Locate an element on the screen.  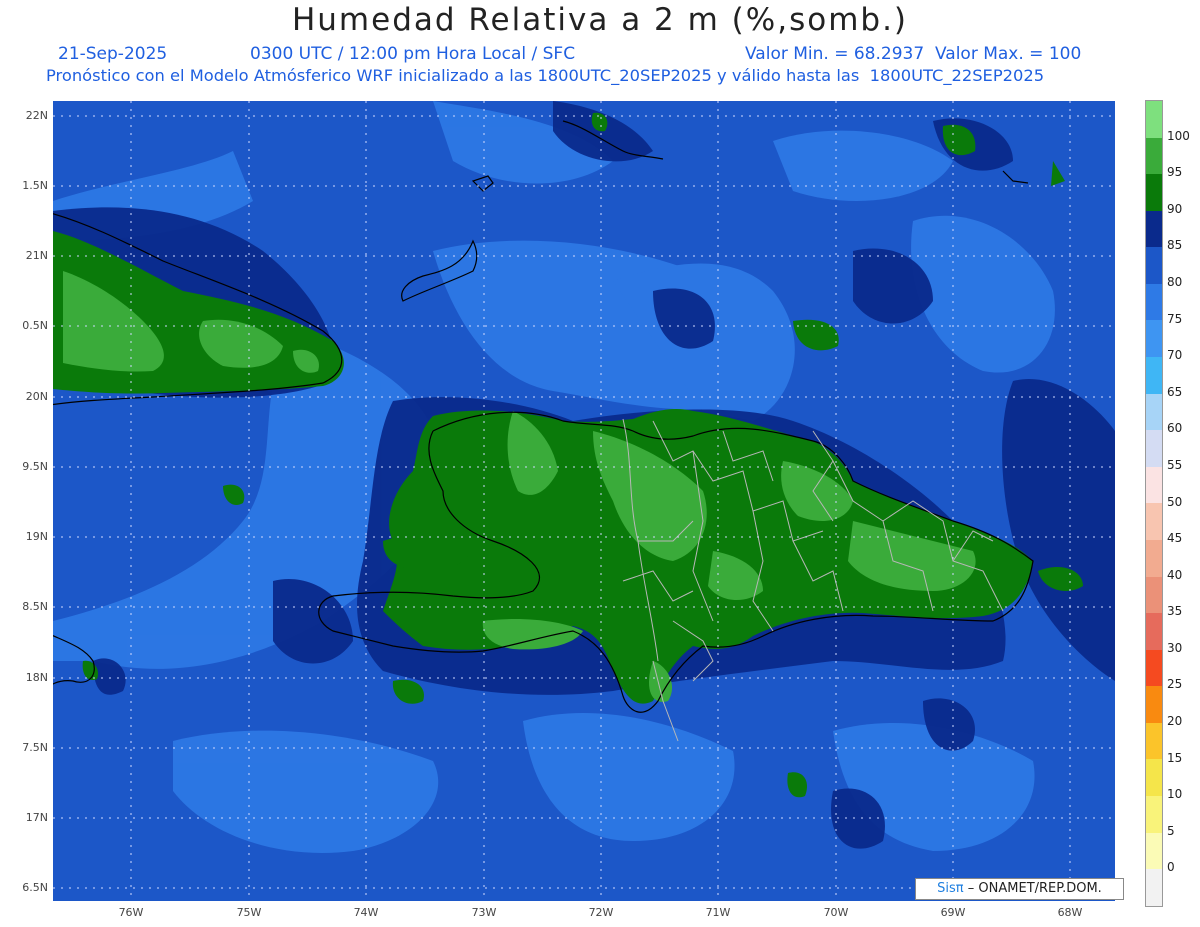
lon-label: 69W is located at coordinates (953, 912).